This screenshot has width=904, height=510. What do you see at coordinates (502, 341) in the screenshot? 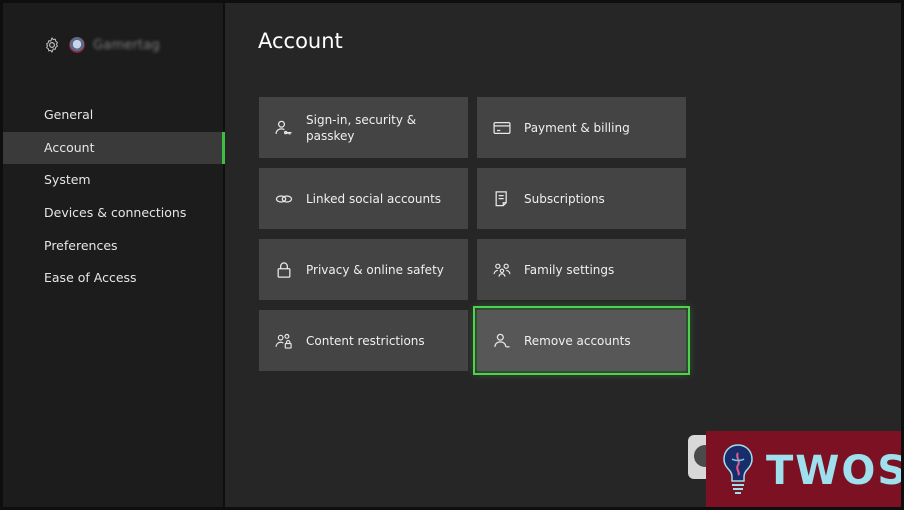
I see `person-remove-icon` at bounding box center [502, 341].